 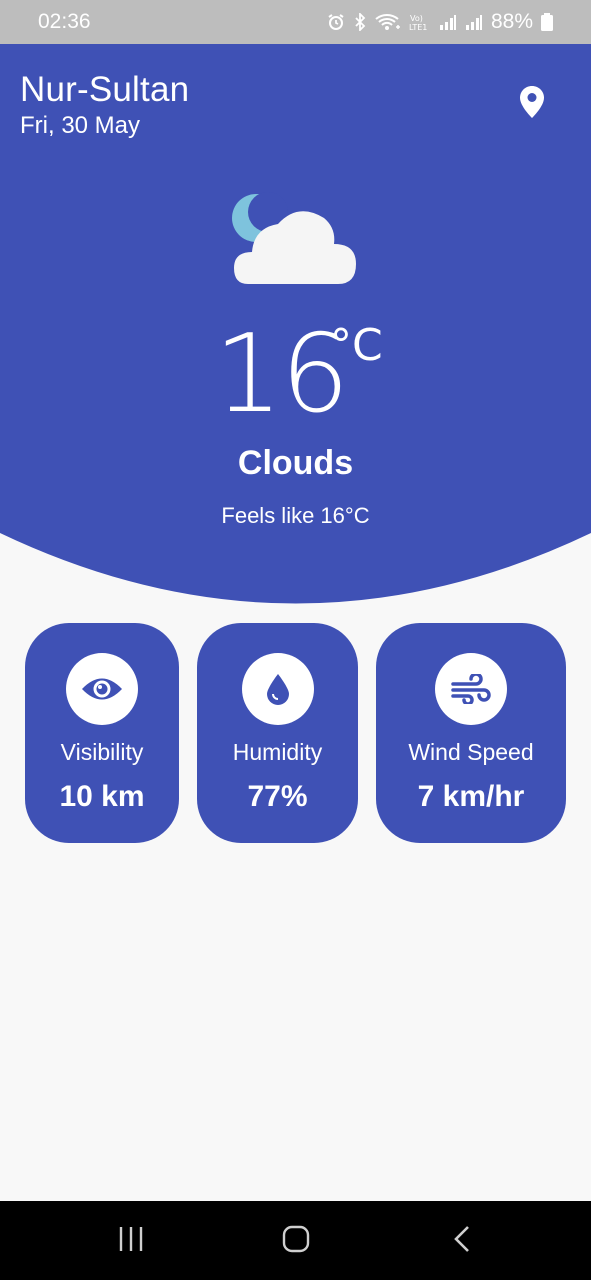 I want to click on battery-icon, so click(x=547, y=22).